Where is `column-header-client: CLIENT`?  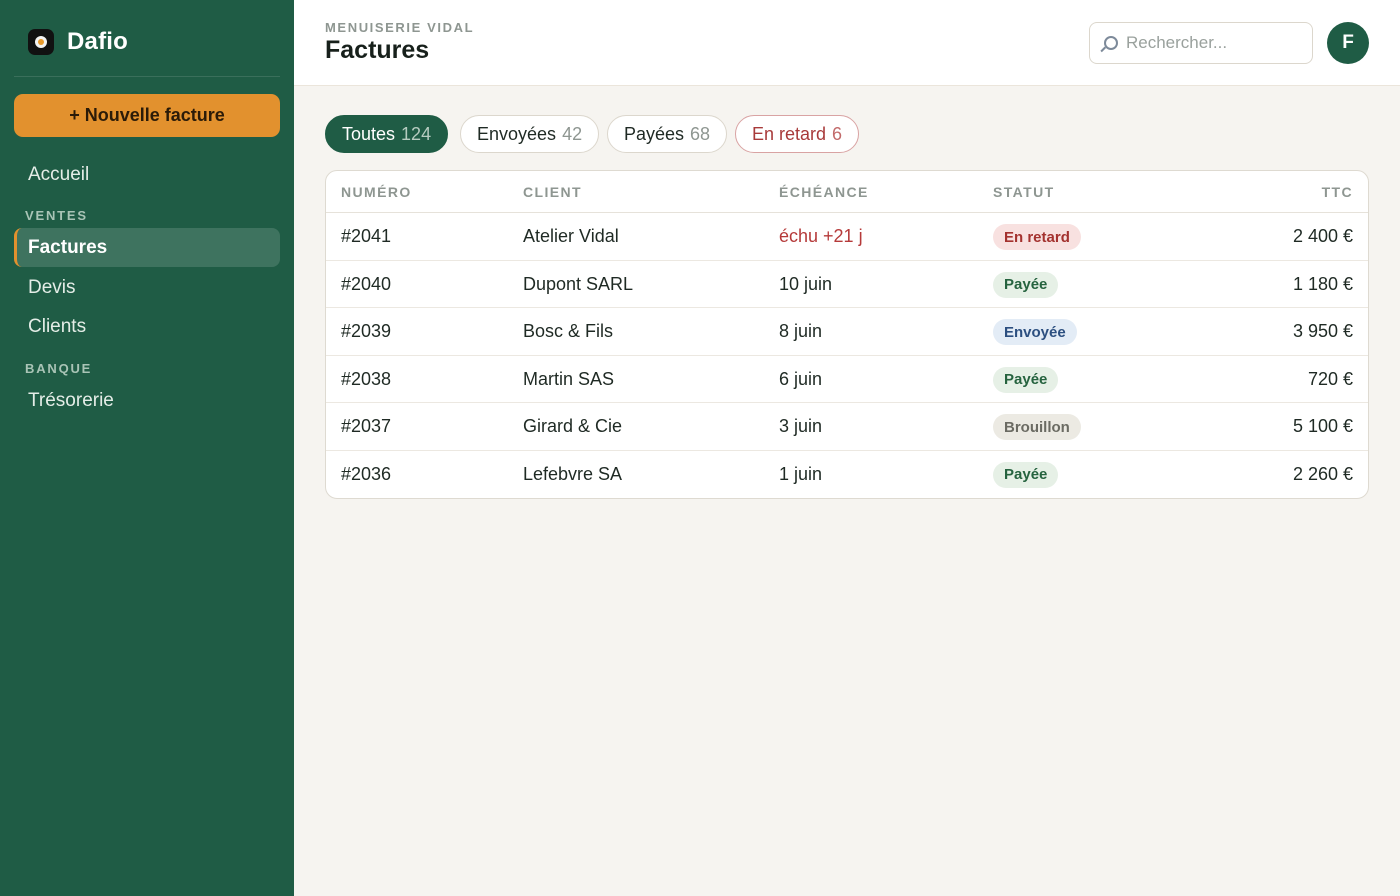 column-header-client: CLIENT is located at coordinates (552, 192).